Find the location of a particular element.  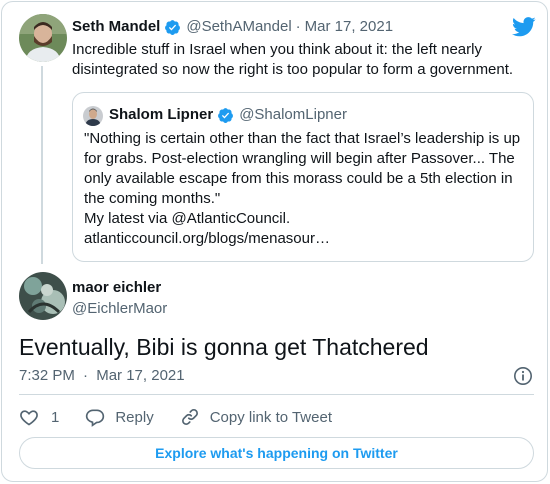

quoted-author-handle: @ShalomLipner is located at coordinates (293, 114).